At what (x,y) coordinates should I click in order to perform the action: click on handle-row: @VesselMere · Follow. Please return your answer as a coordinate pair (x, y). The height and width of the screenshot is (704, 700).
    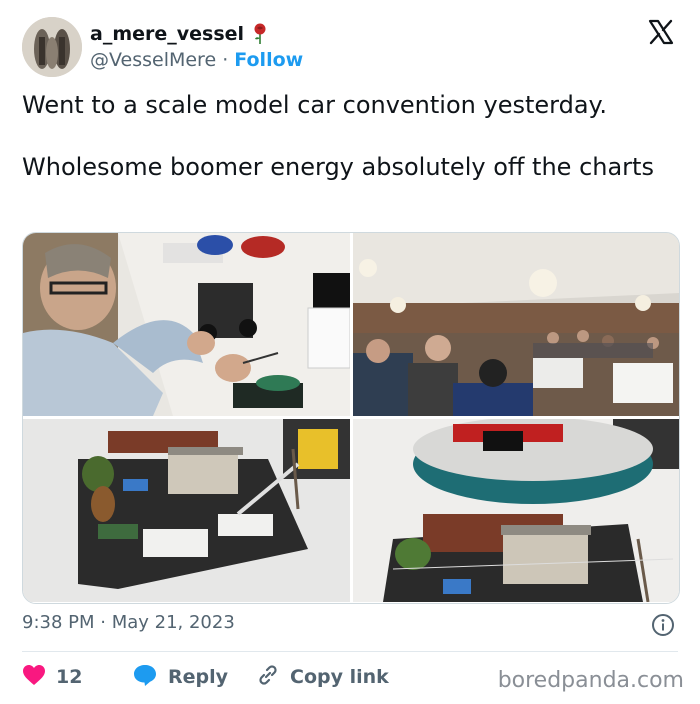
    Looking at the image, I should click on (196, 60).